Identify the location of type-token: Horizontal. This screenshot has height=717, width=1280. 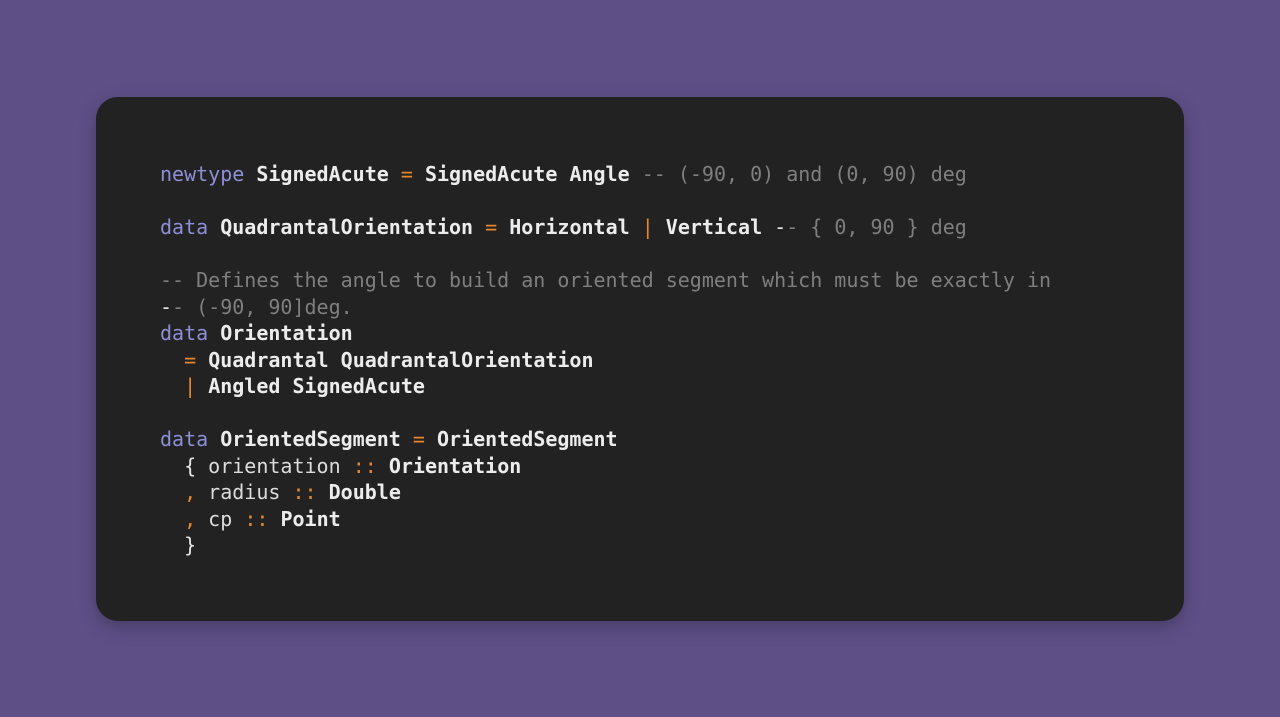
(569, 227).